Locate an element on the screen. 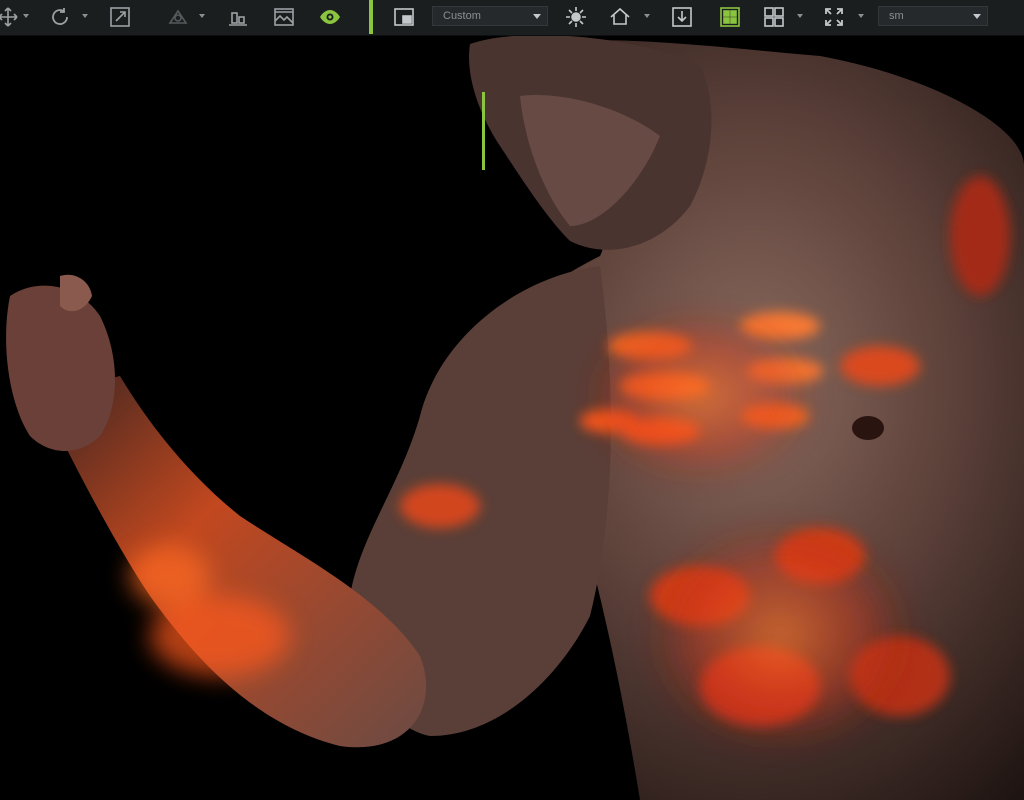 Image resolution: width=1024 pixels, height=800 pixels. rotate-dropdown-caret is located at coordinates (85, 16).